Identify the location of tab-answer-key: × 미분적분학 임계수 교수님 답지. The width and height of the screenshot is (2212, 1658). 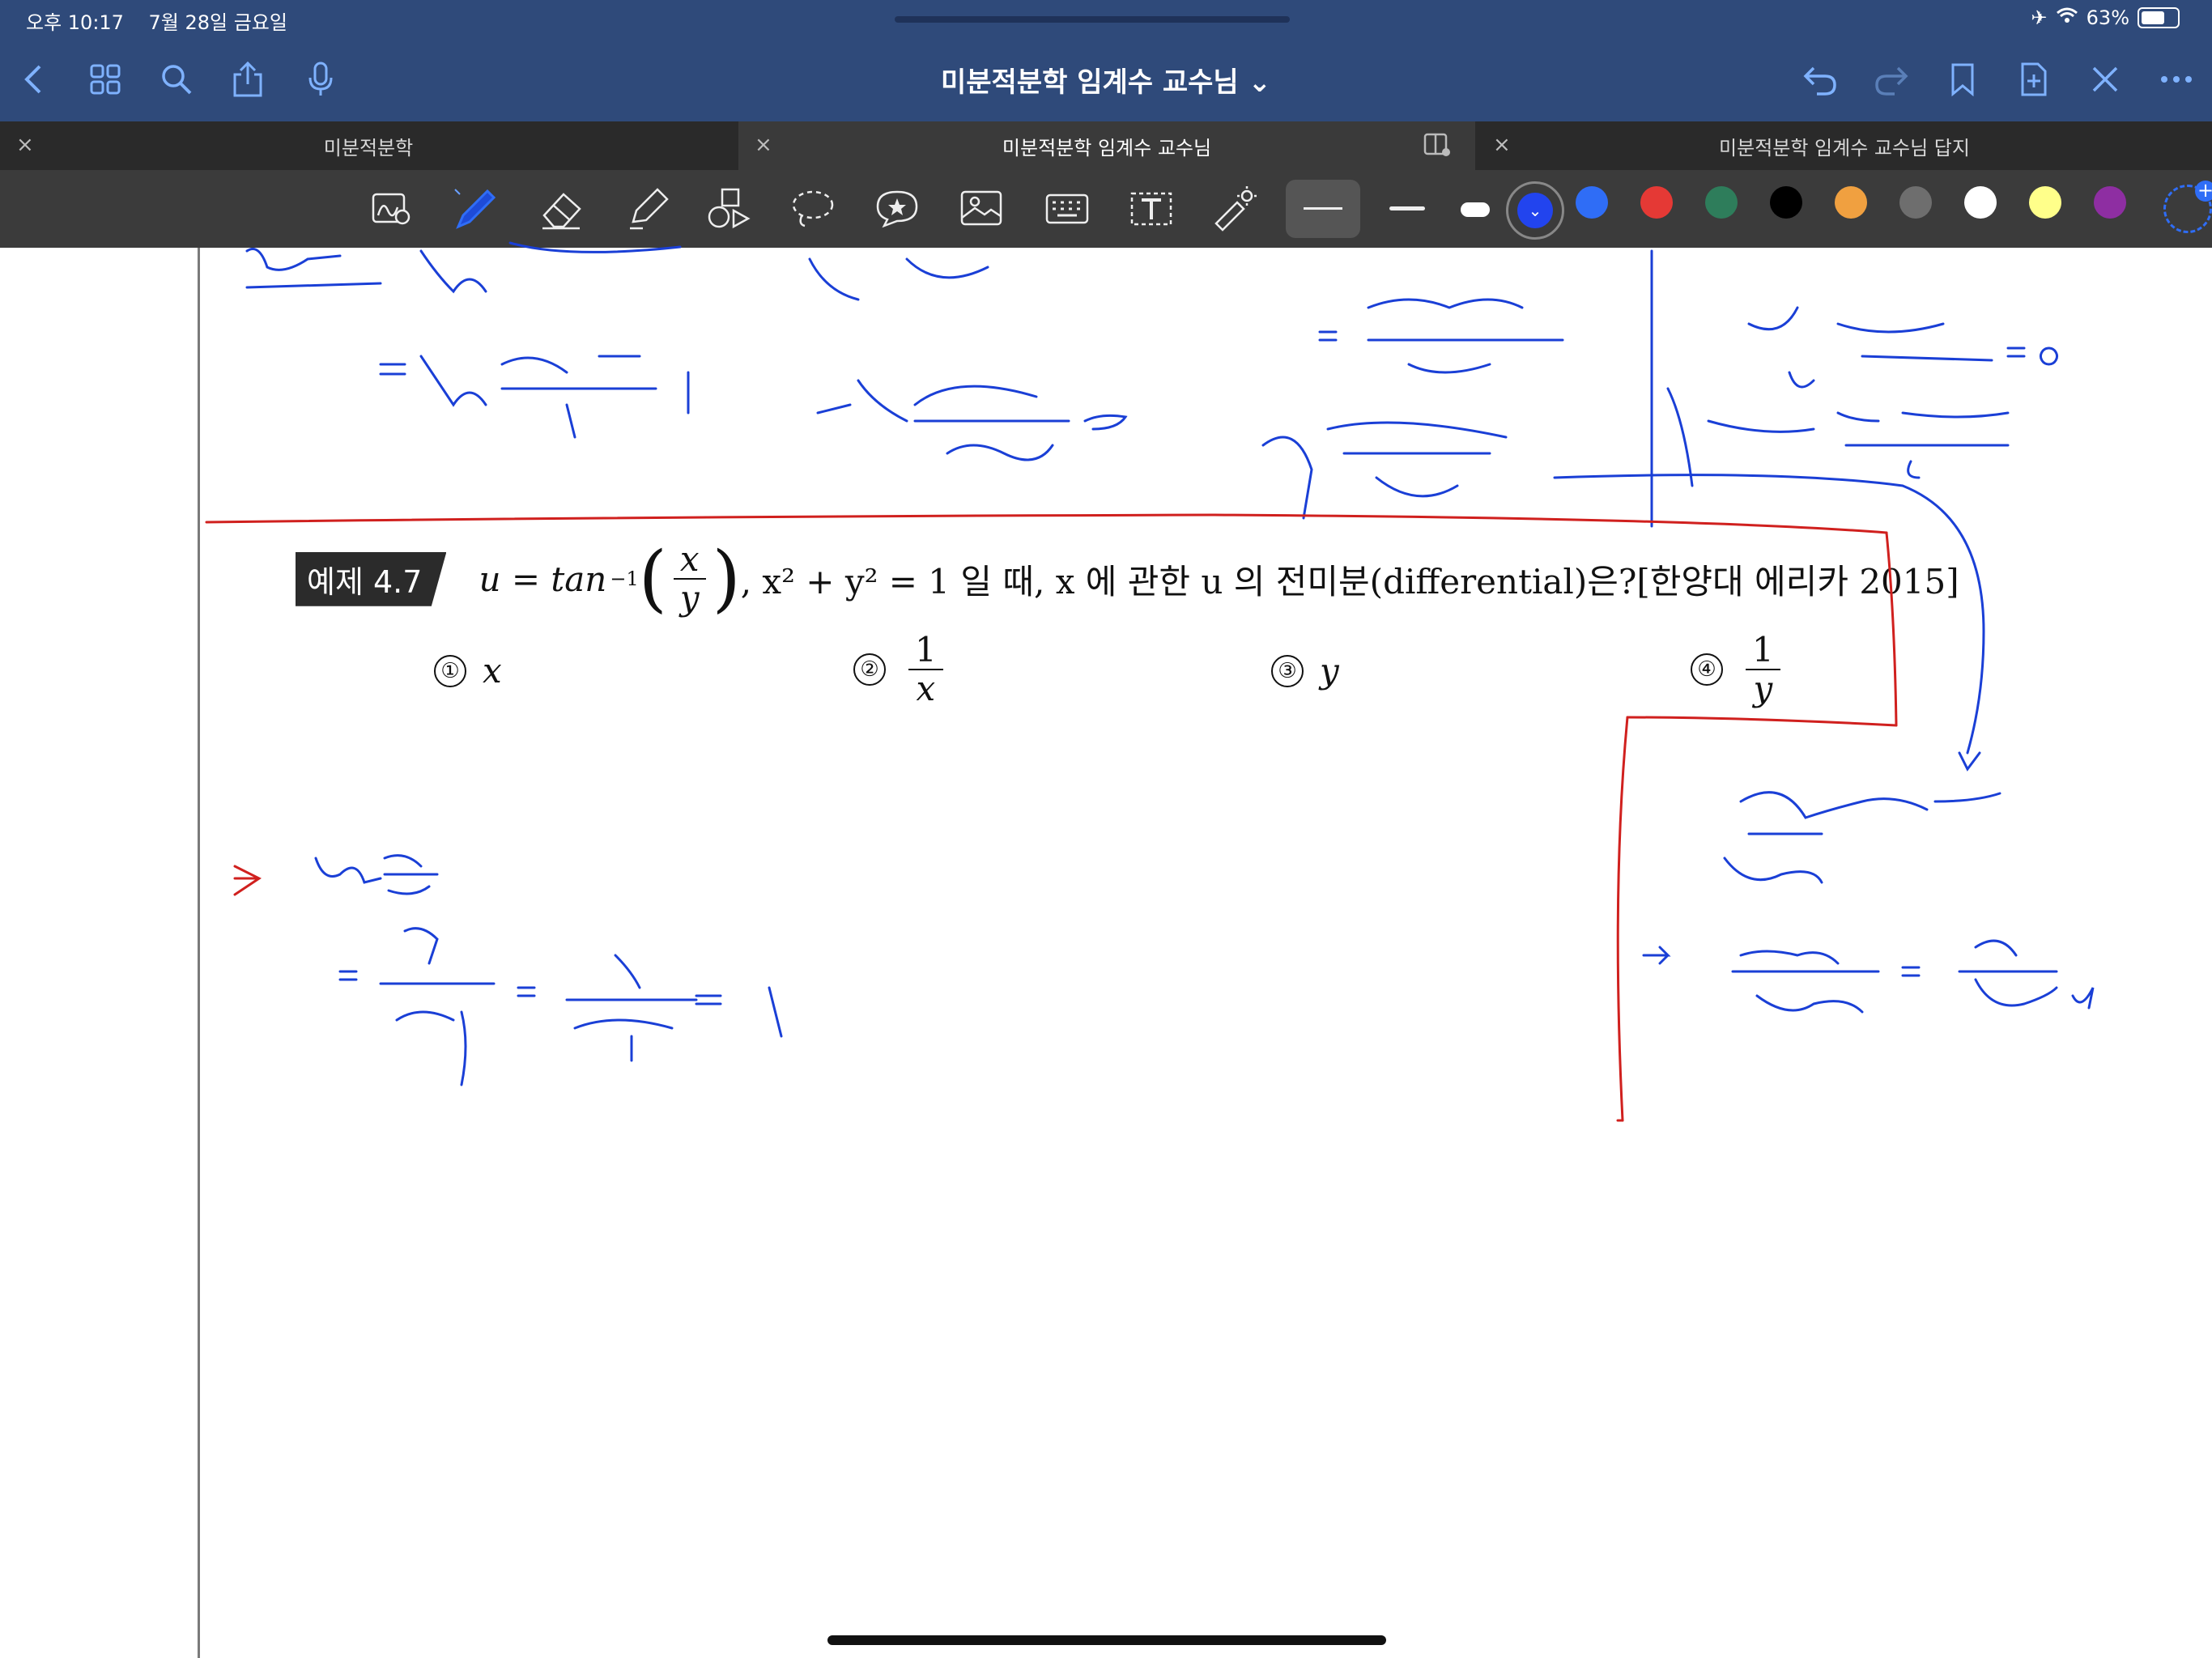
(1845, 145).